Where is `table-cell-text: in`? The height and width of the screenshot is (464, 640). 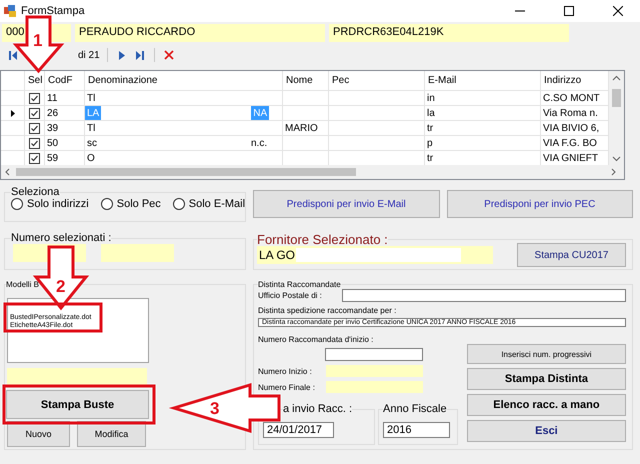 table-cell-text: in is located at coordinates (431, 98).